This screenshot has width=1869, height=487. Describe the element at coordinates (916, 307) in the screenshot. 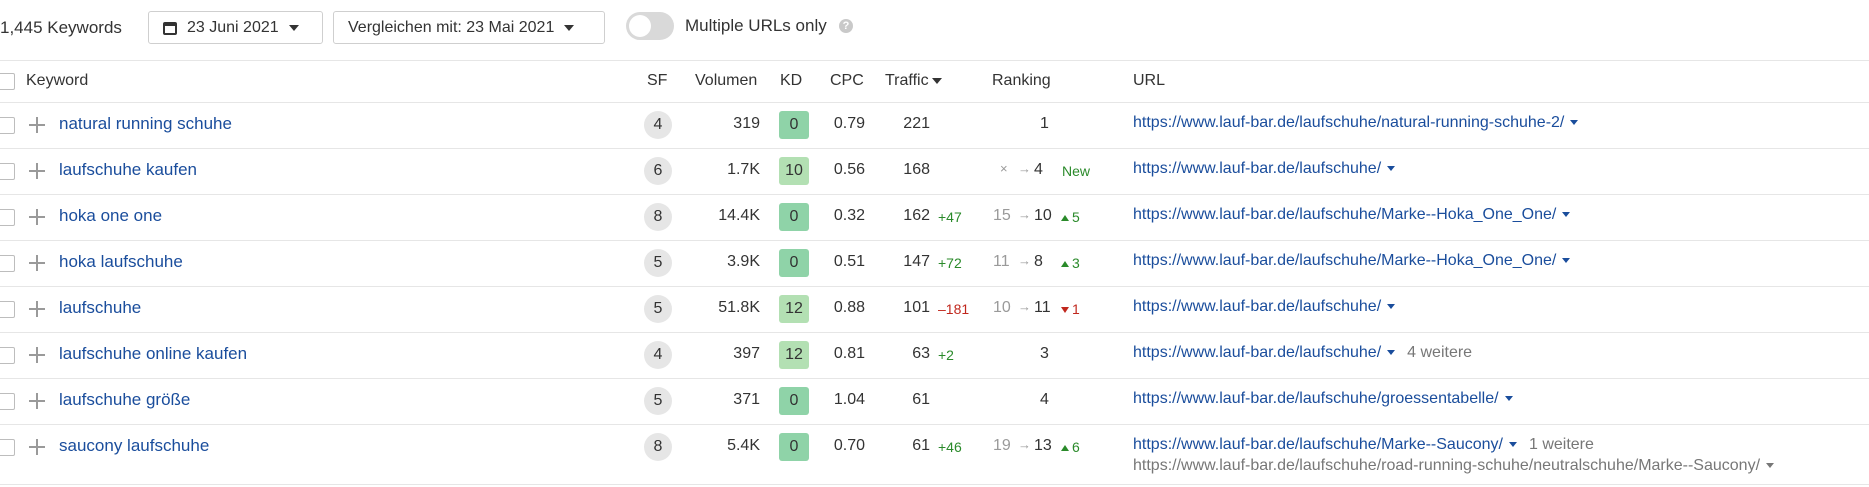

I see `traffic-value: 101` at that location.